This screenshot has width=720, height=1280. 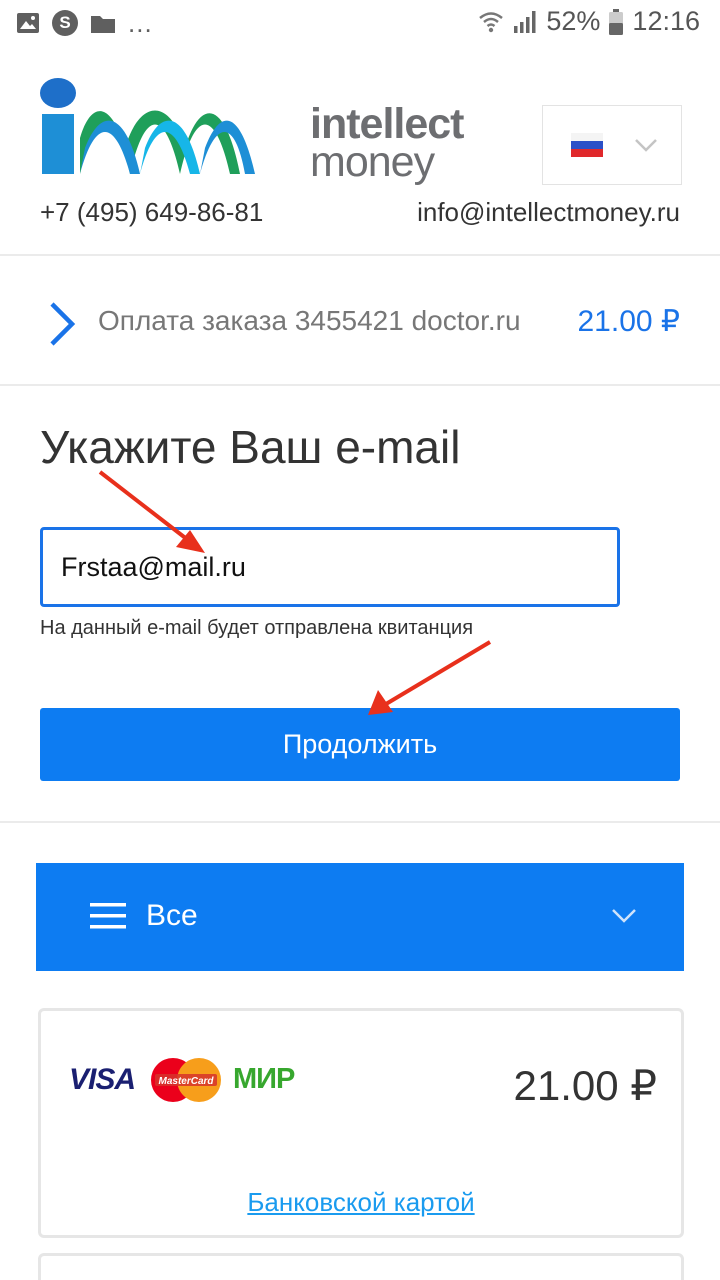 I want to click on svg-text: MasterCard, so click(x=186, y=1081).